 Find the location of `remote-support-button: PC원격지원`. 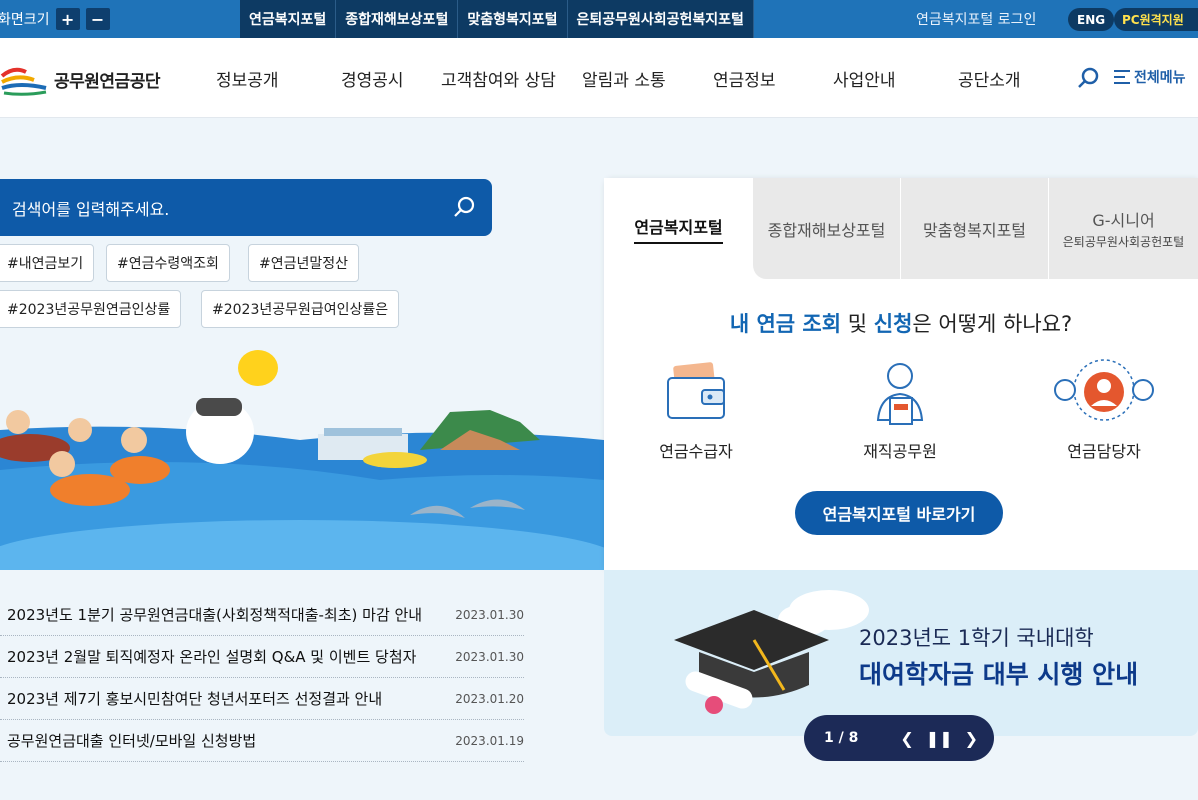

remote-support-button: PC원격지원 is located at coordinates (1156, 19).